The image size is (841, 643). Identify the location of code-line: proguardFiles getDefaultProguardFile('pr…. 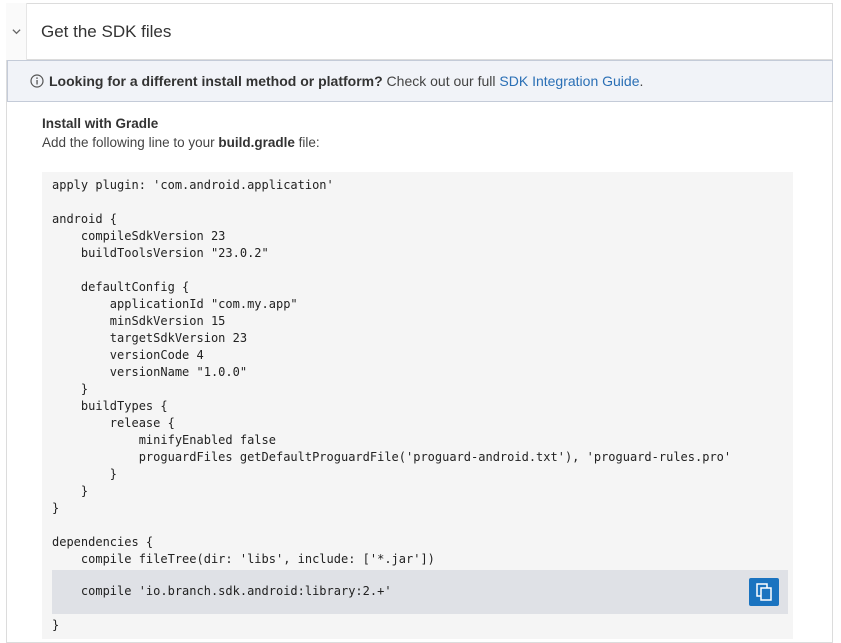
(392, 457).